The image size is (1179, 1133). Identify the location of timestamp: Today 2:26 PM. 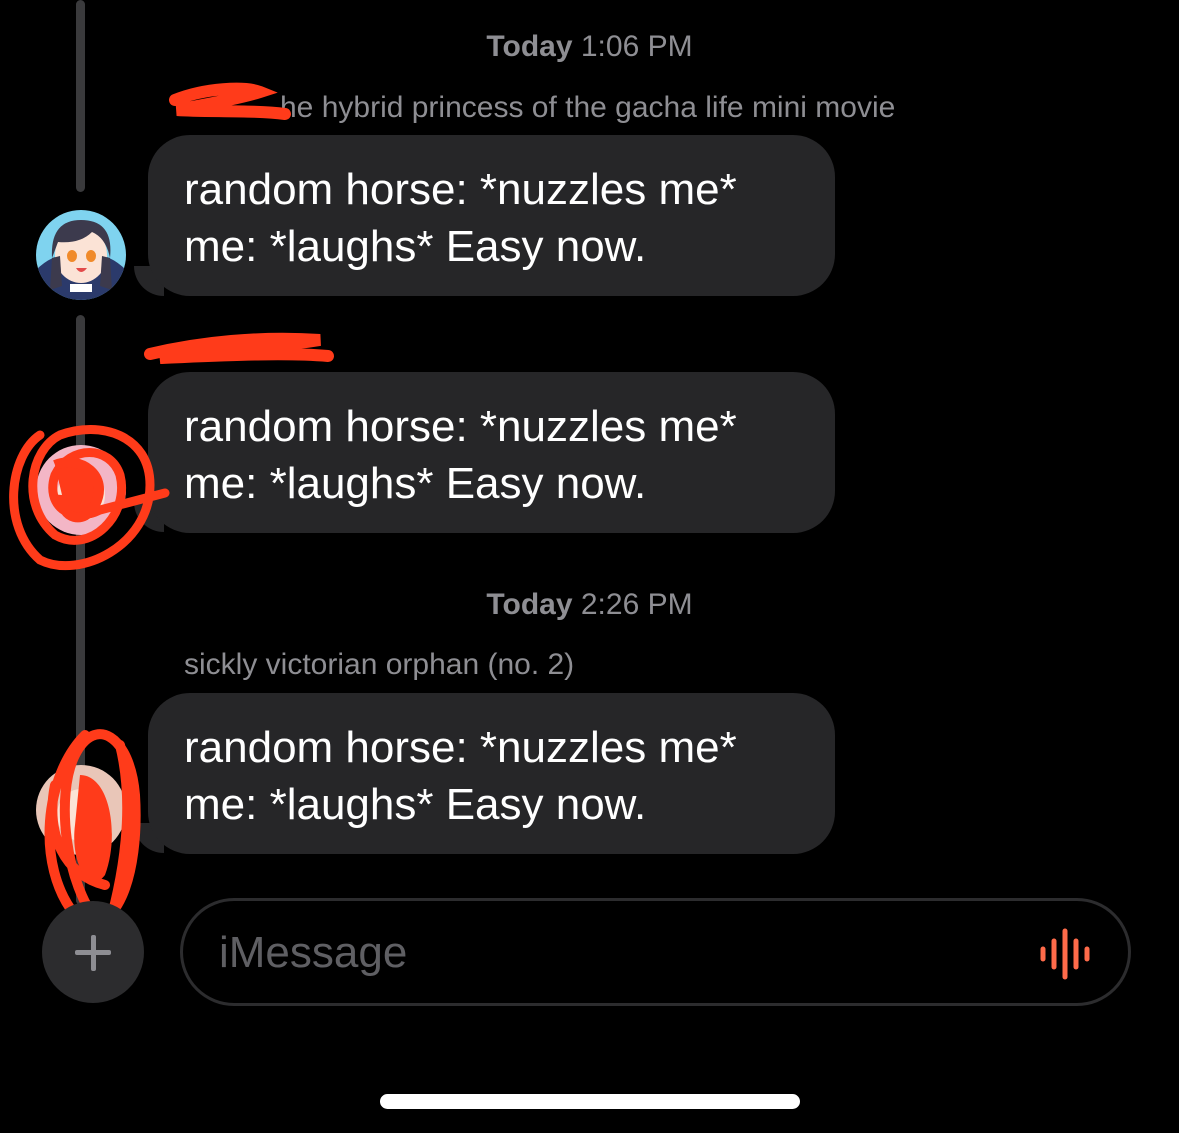
(589, 605).